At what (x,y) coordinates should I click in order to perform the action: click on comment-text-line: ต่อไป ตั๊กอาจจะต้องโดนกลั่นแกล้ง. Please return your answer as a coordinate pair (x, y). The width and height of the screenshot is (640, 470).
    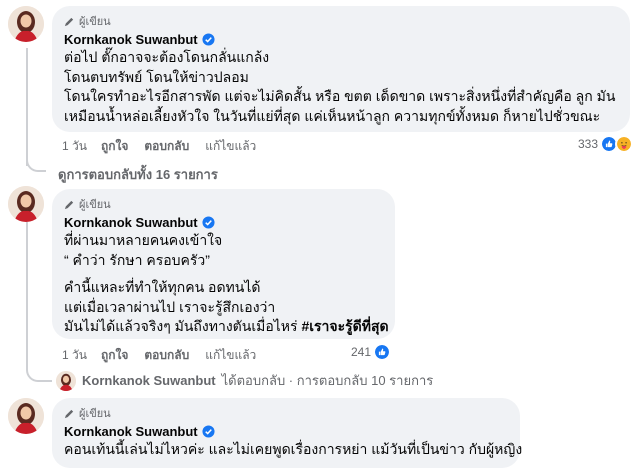
    Looking at the image, I should click on (167, 57).